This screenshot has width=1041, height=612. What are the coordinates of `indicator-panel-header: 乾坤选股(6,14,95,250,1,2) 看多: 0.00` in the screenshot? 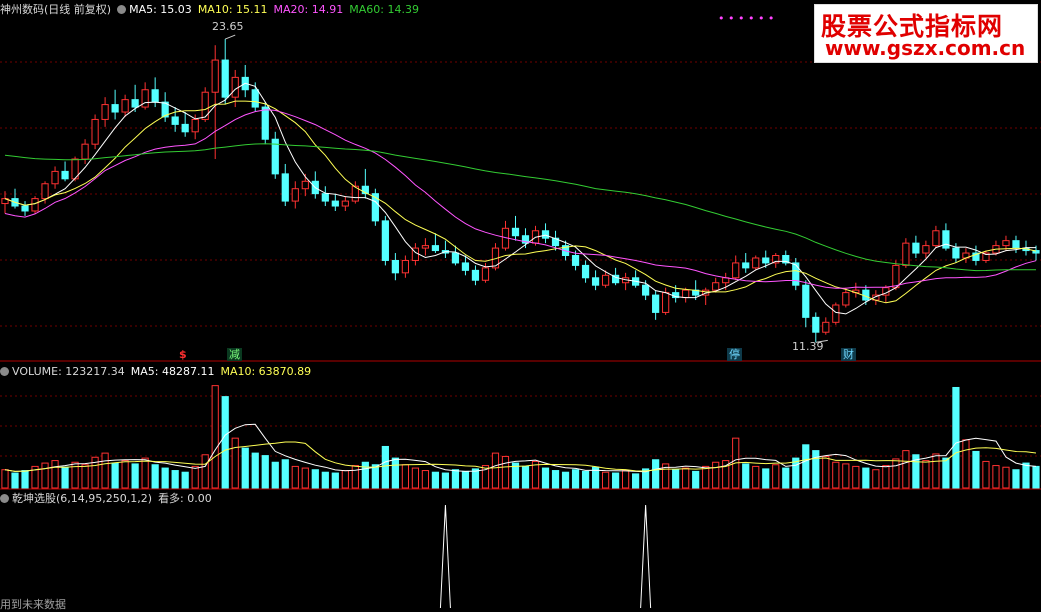 It's located at (109, 499).